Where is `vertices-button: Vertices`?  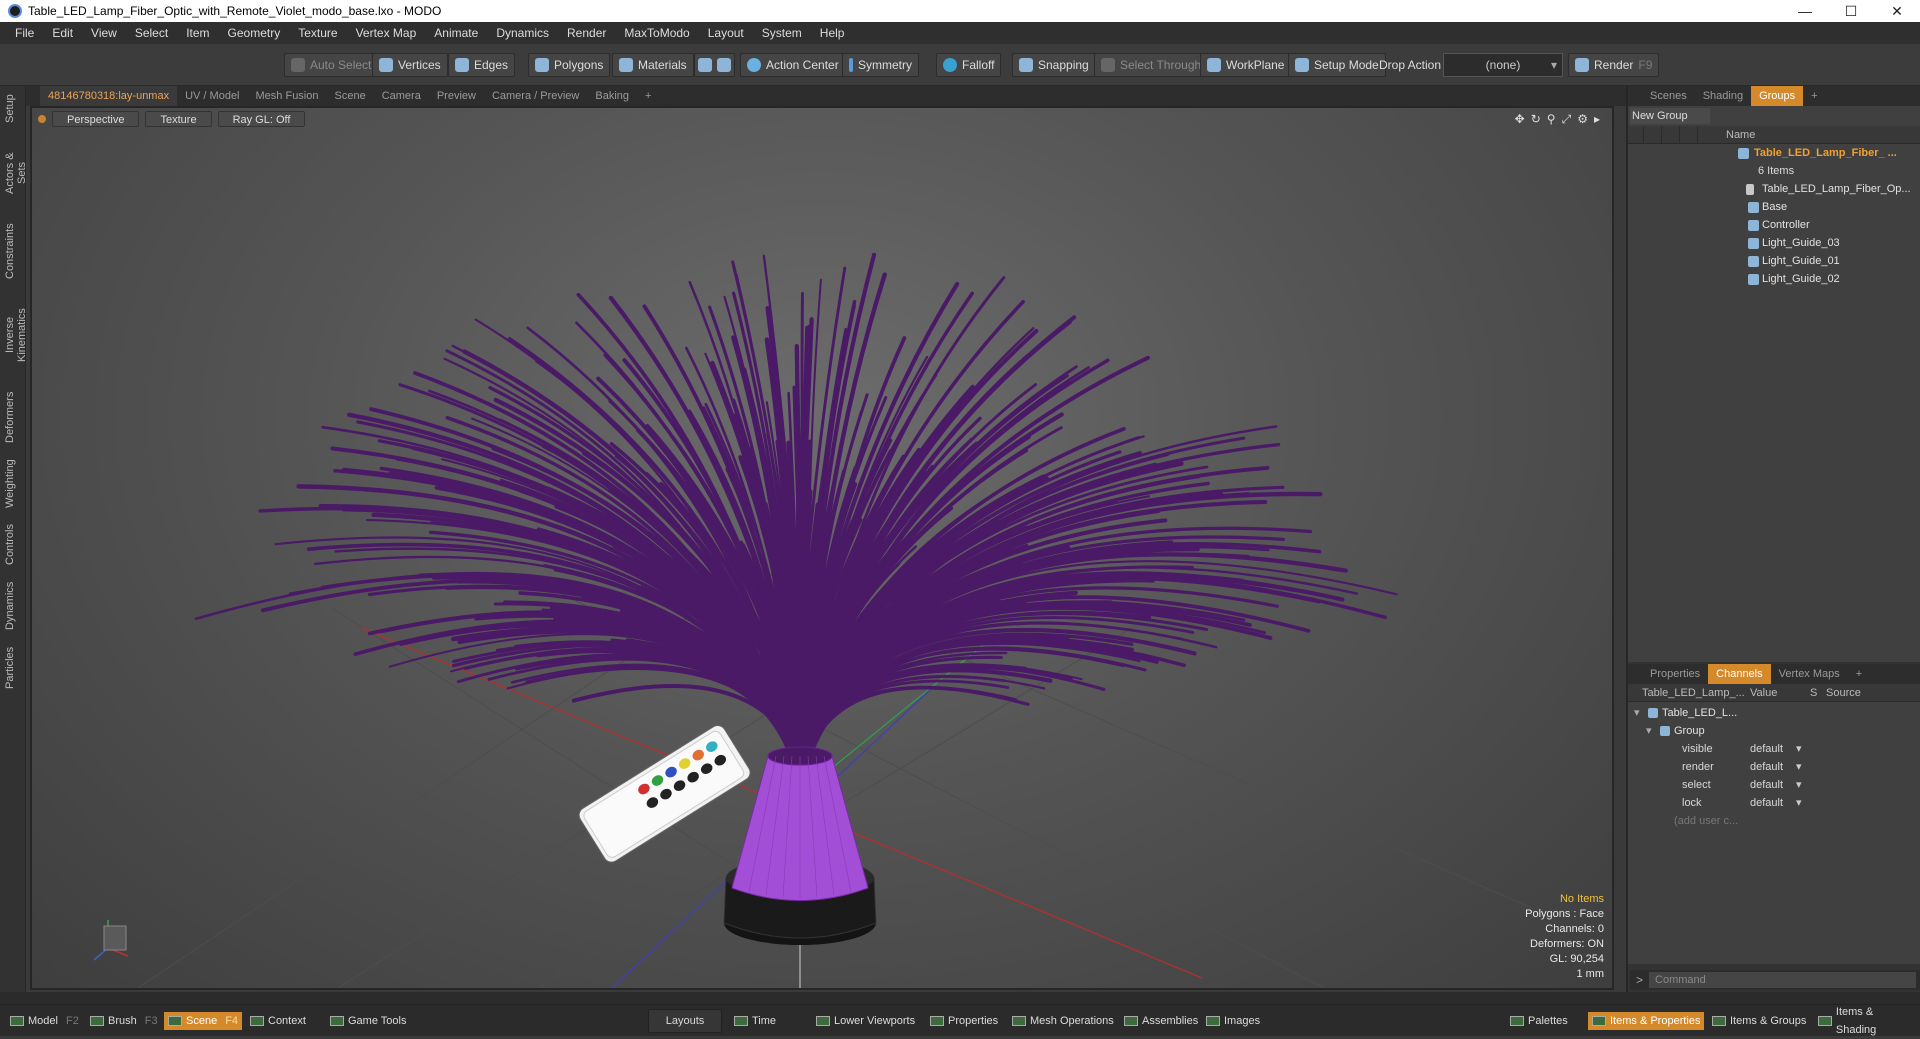
vertices-button: Vertices is located at coordinates (410, 65).